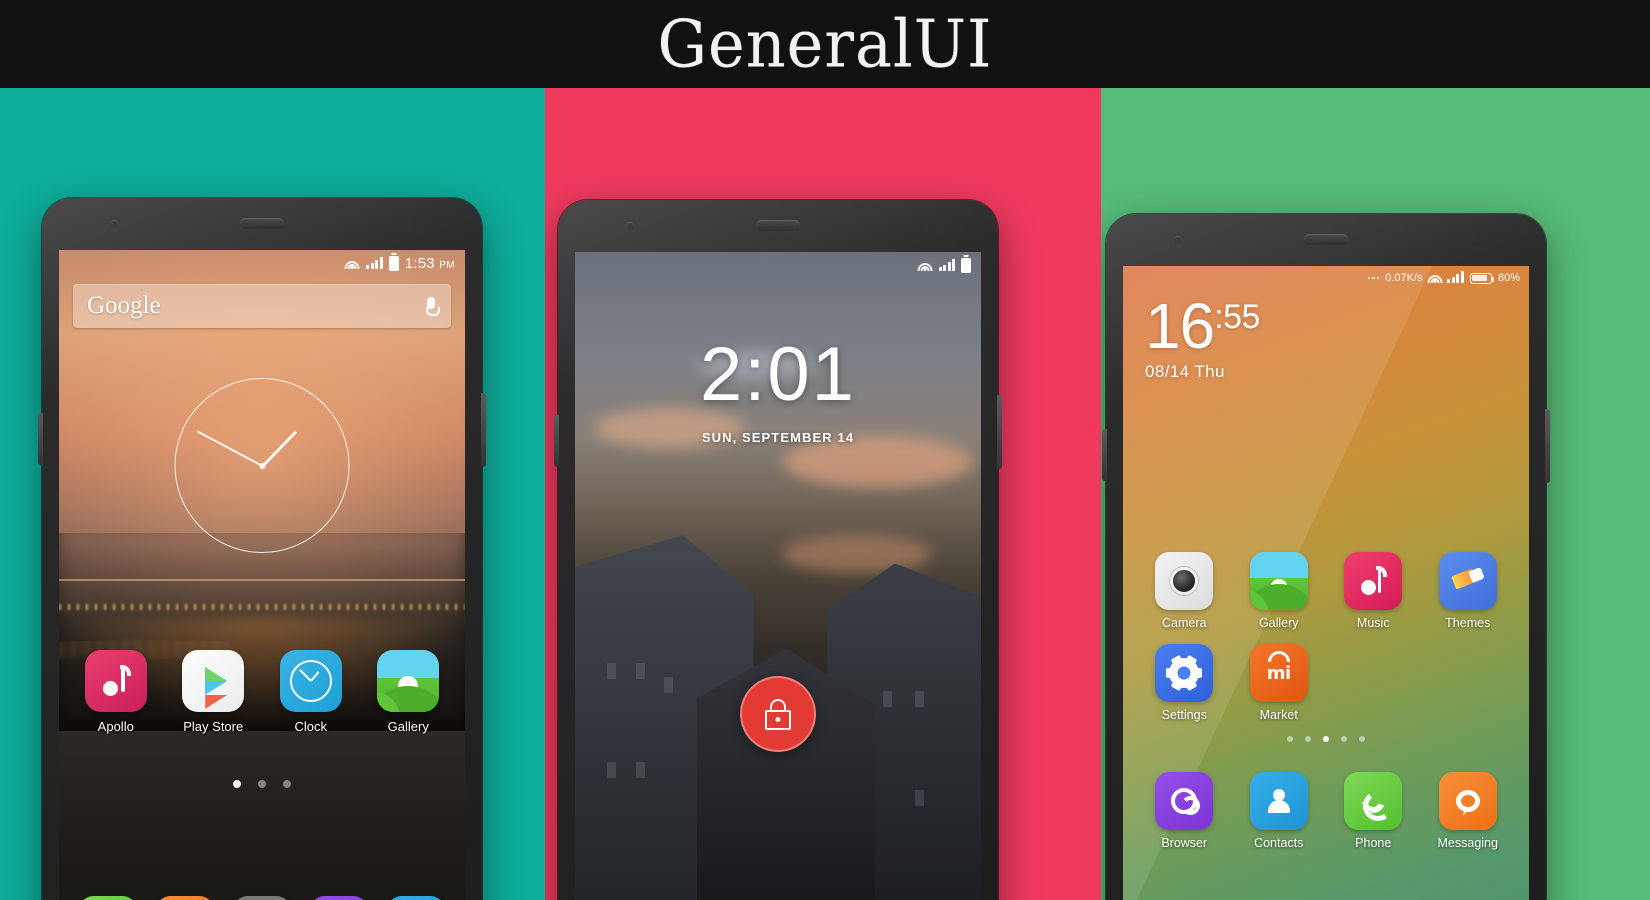  Describe the element at coordinates (1373, 843) in the screenshot. I see `app-label: Phone` at that location.